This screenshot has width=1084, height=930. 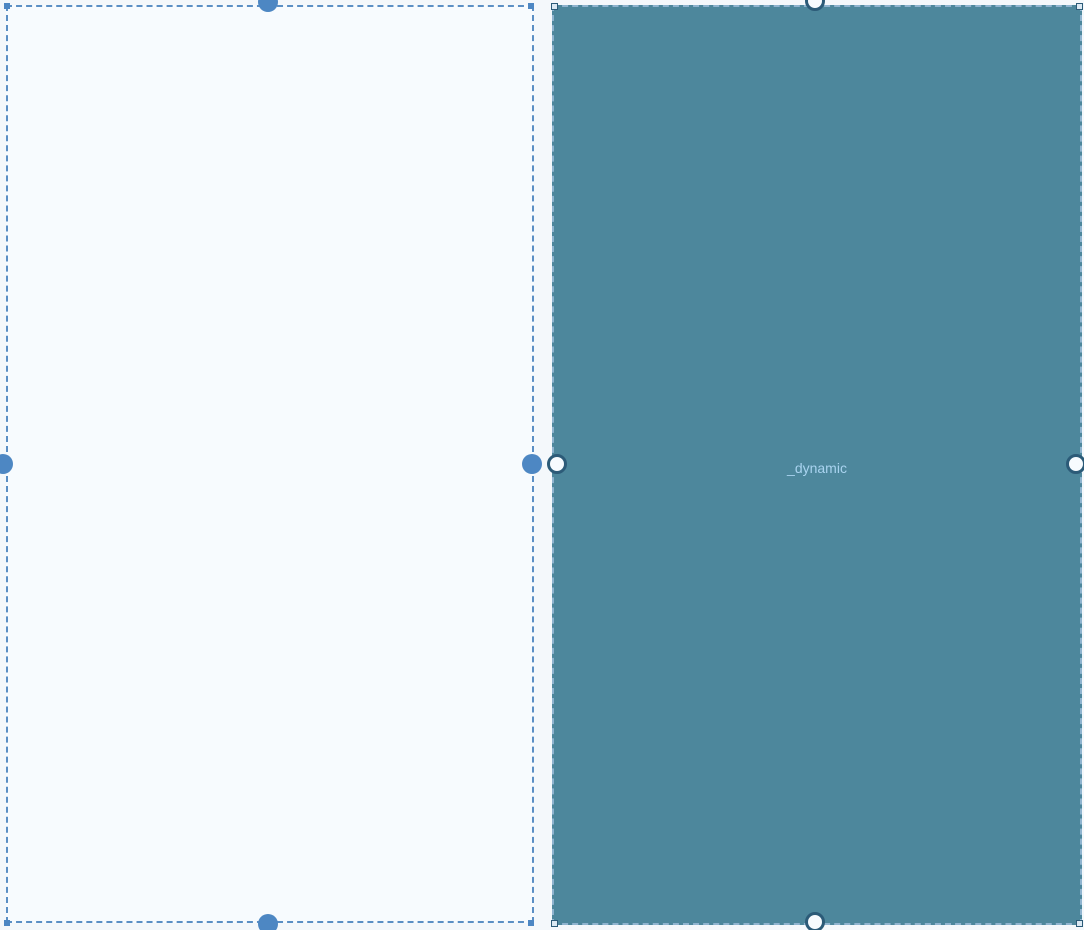 What do you see at coordinates (554, 923) in the screenshot?
I see `dynamic-corner-bottom-left` at bounding box center [554, 923].